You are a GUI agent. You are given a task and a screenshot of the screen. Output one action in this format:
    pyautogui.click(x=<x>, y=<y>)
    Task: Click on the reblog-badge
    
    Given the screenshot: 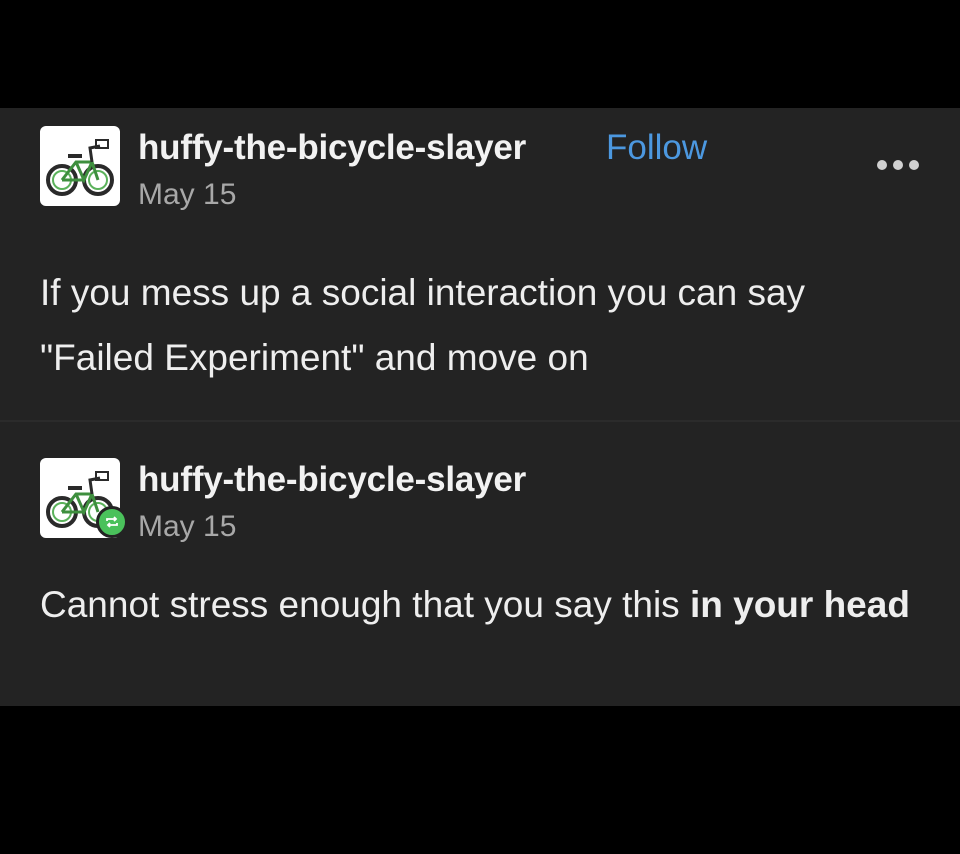 What is the action you would take?
    pyautogui.click(x=112, y=522)
    